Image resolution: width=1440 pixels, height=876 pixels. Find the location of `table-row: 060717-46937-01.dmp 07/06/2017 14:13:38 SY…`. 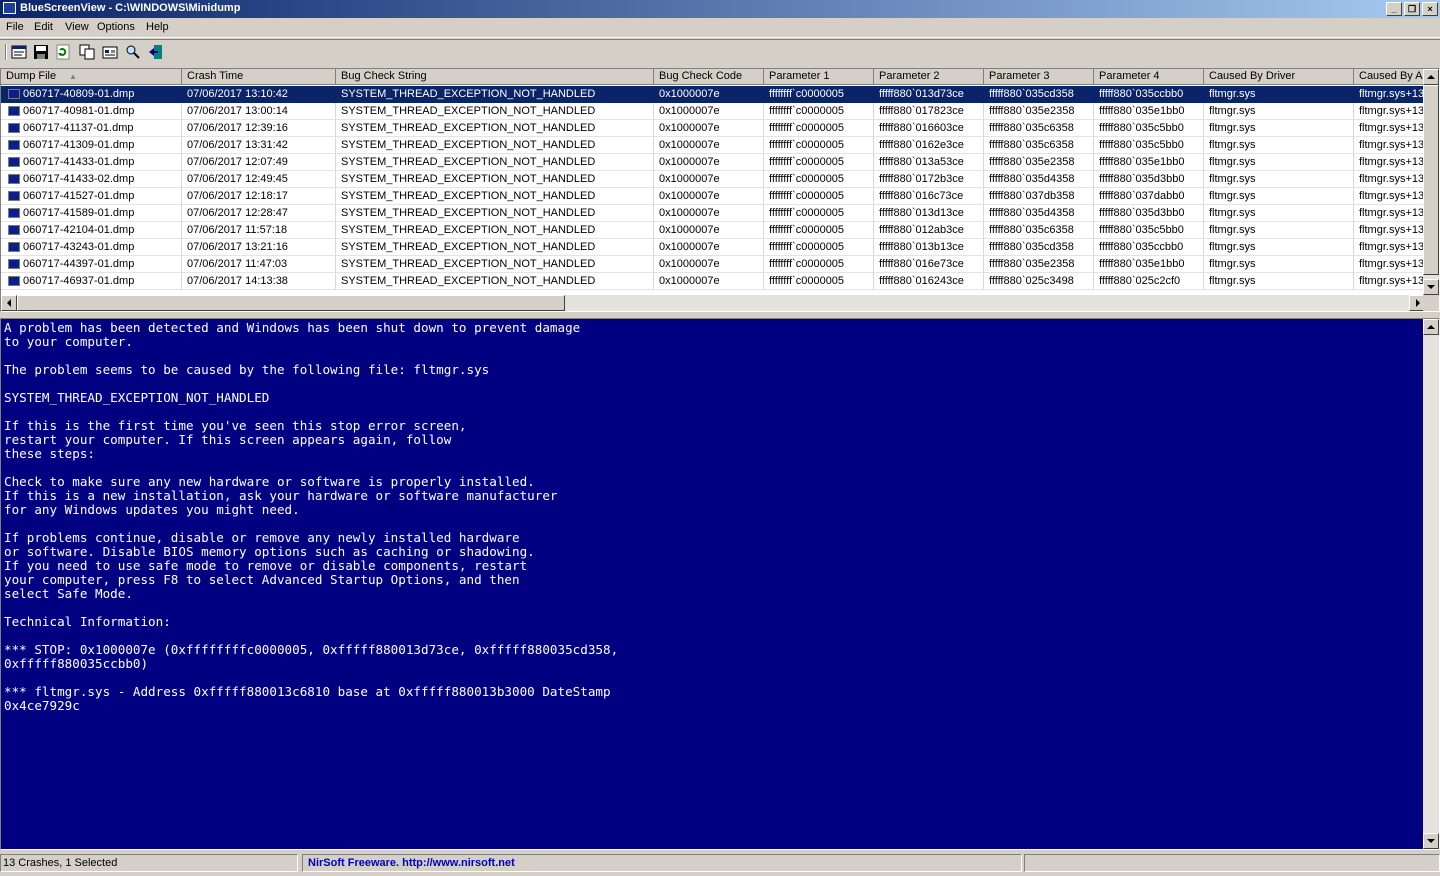

table-row: 060717-46937-01.dmp 07/06/2017 14:13:38 SY… is located at coordinates (713, 281).